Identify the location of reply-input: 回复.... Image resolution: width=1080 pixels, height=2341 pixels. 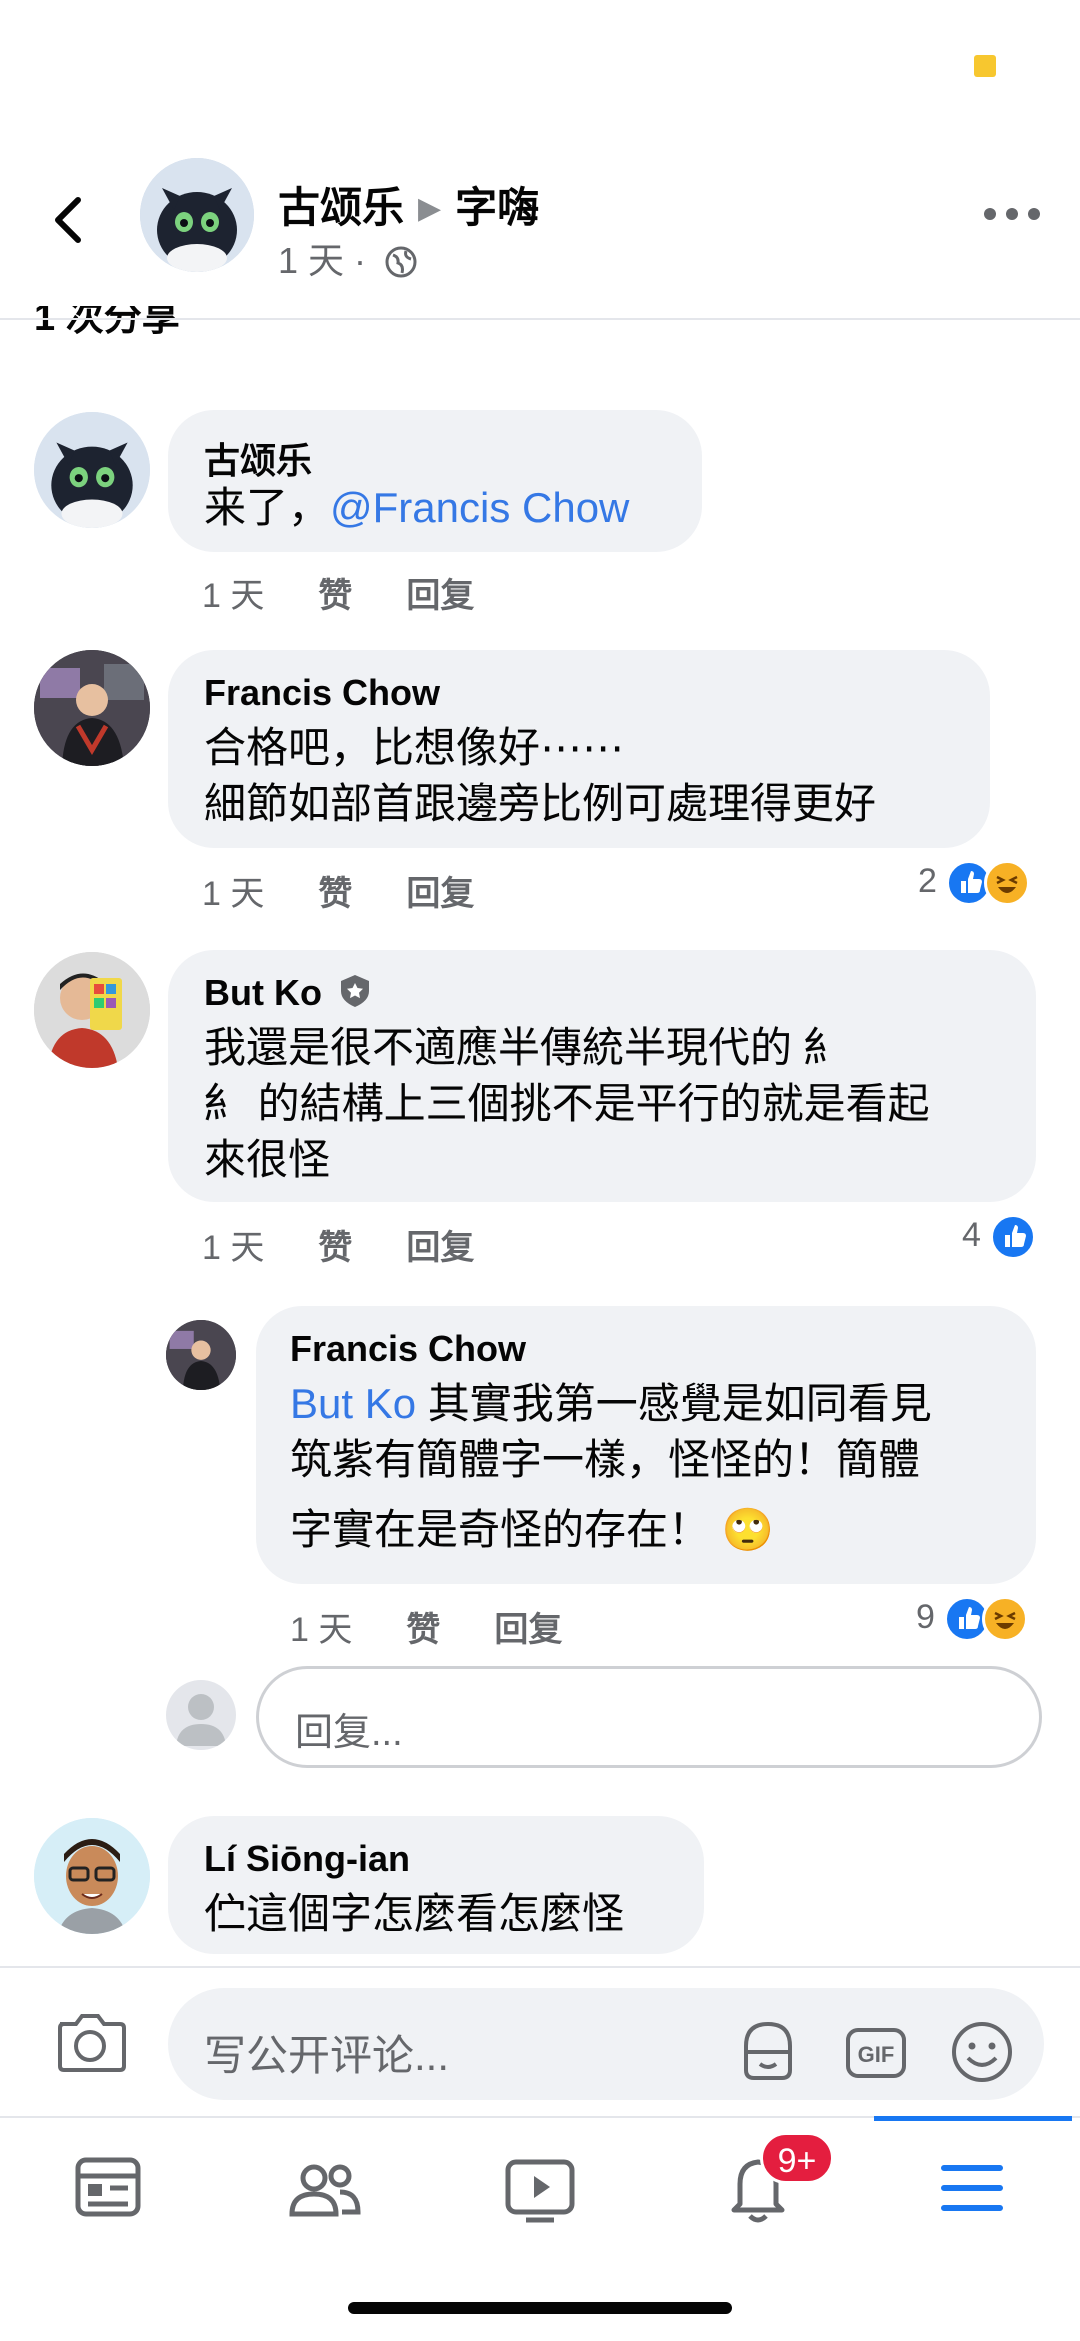
(649, 1717).